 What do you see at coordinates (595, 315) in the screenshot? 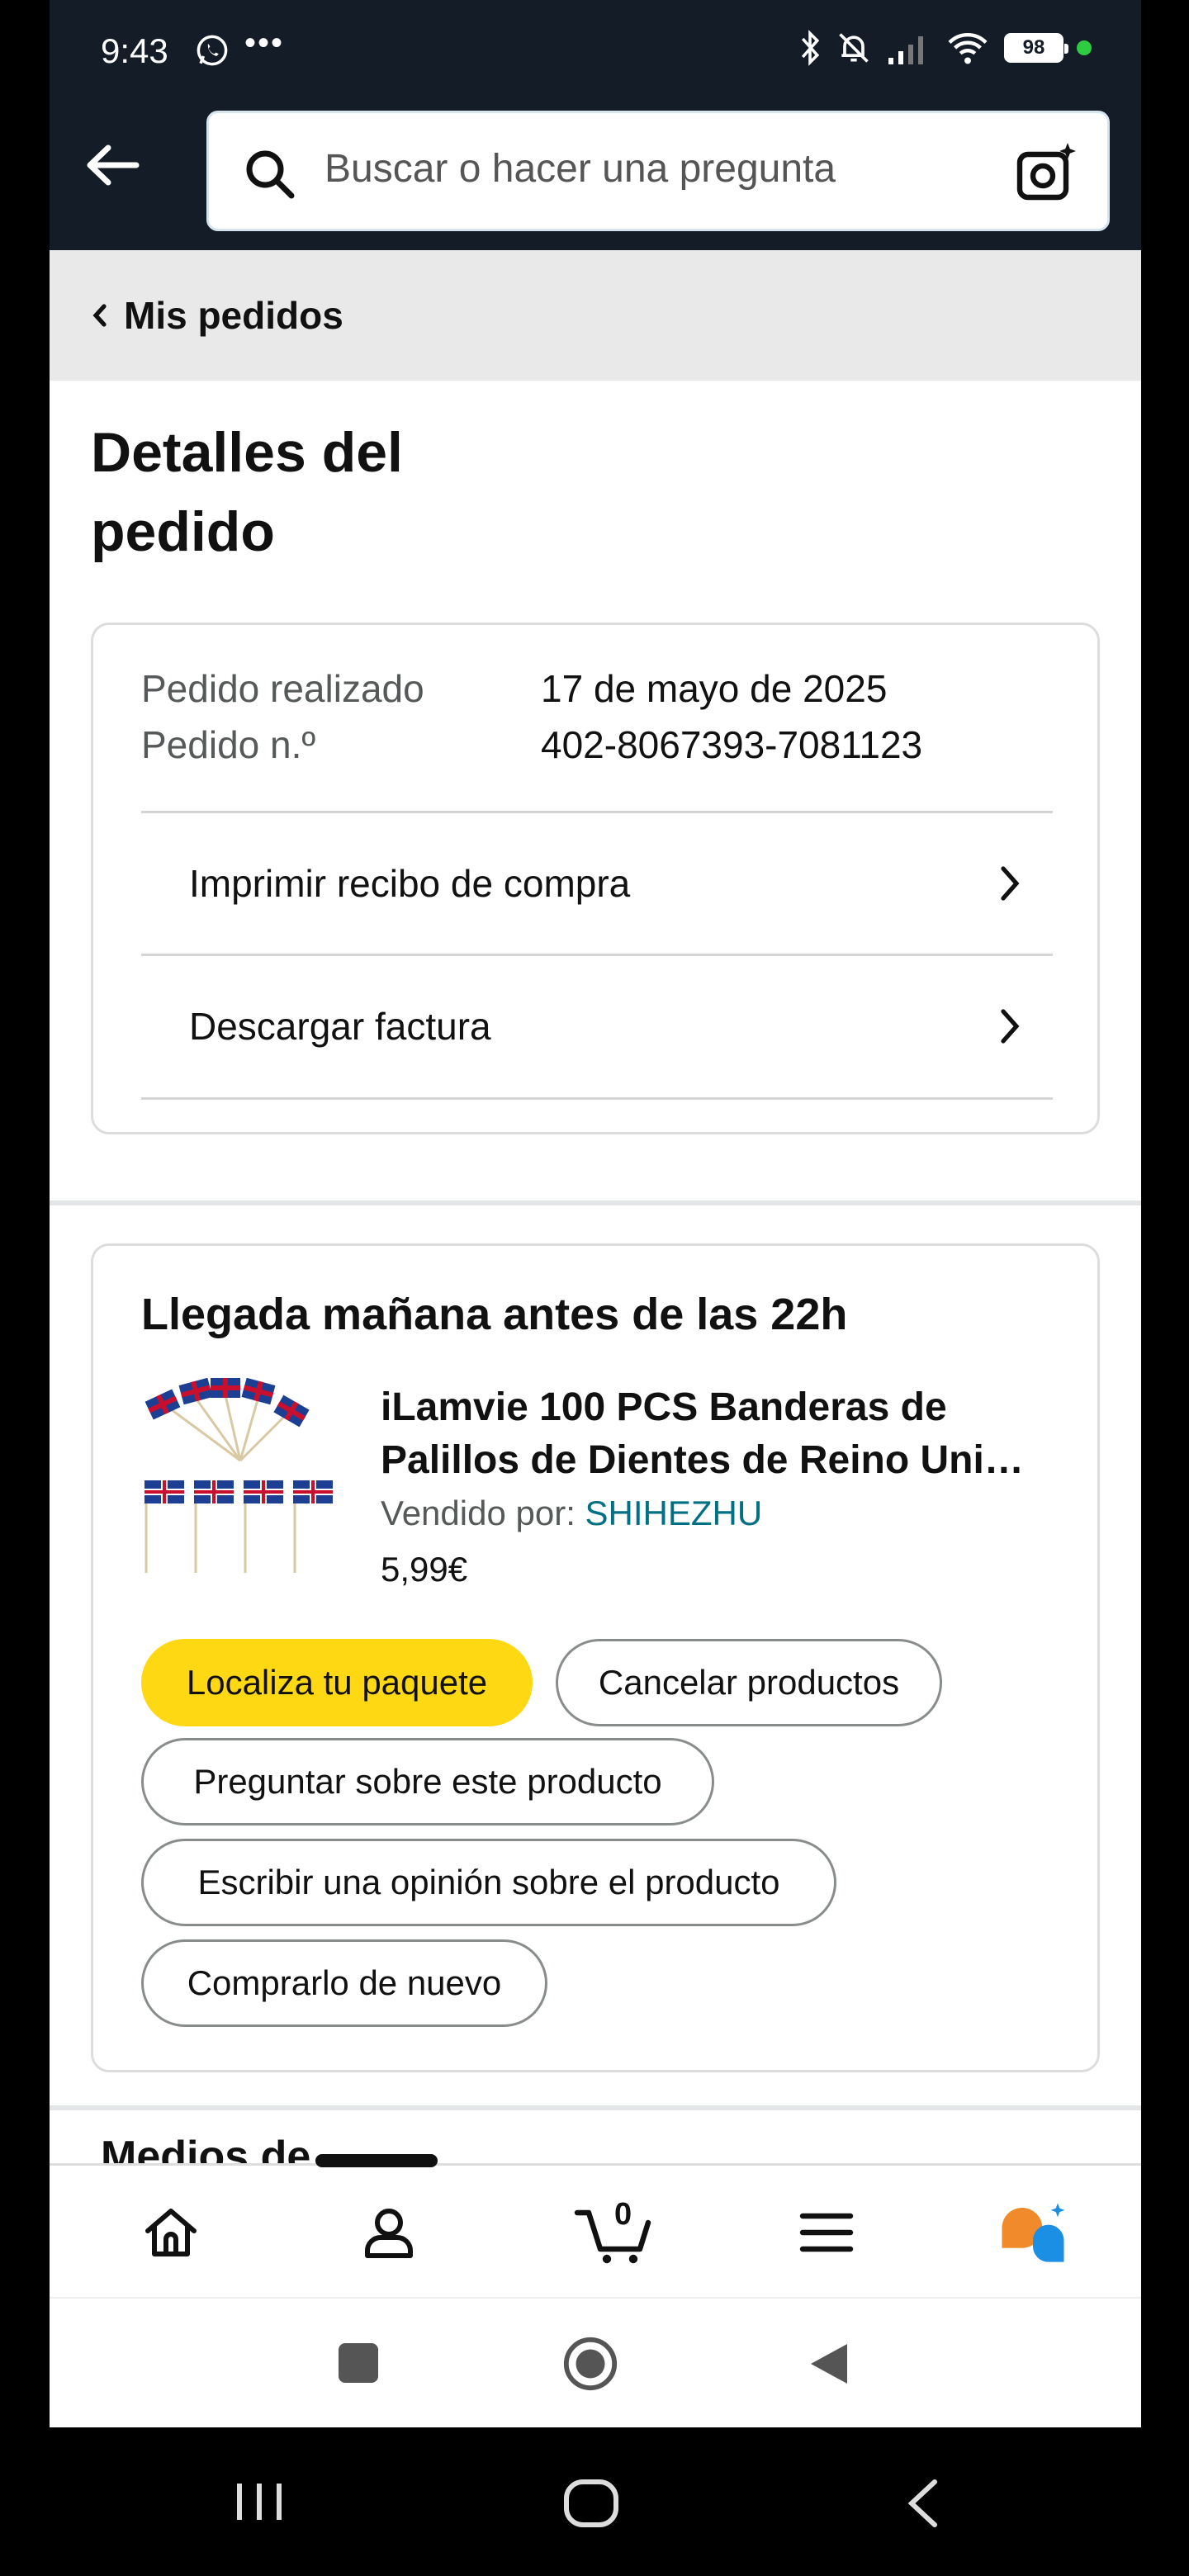
I see `breadcrumb: Mis pedidos` at bounding box center [595, 315].